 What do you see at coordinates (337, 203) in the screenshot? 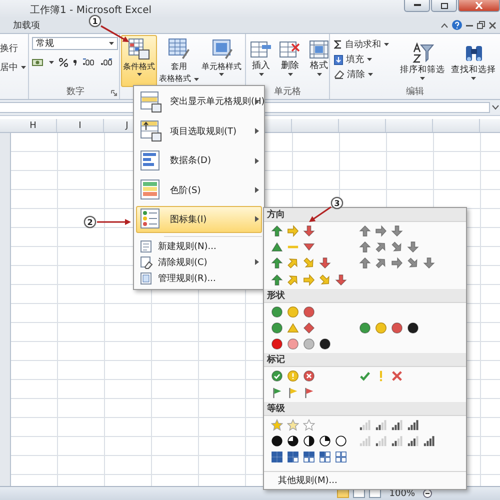
I see `step-marker: 3` at bounding box center [337, 203].